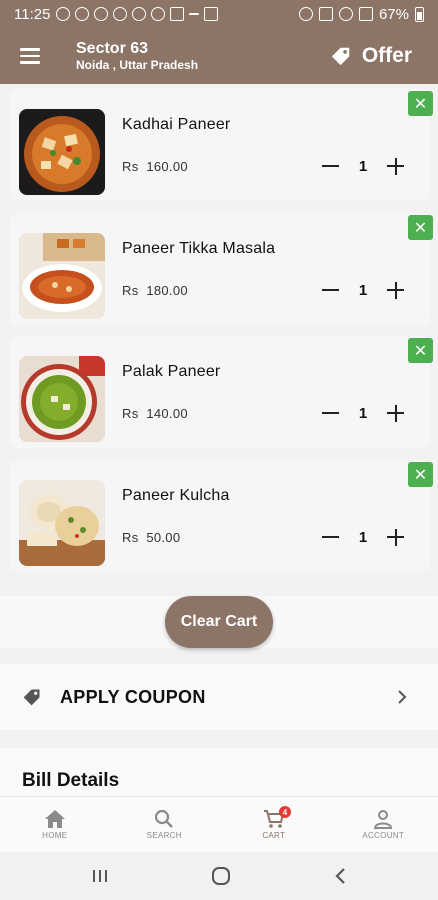  I want to click on phone-icon, so click(139, 14).